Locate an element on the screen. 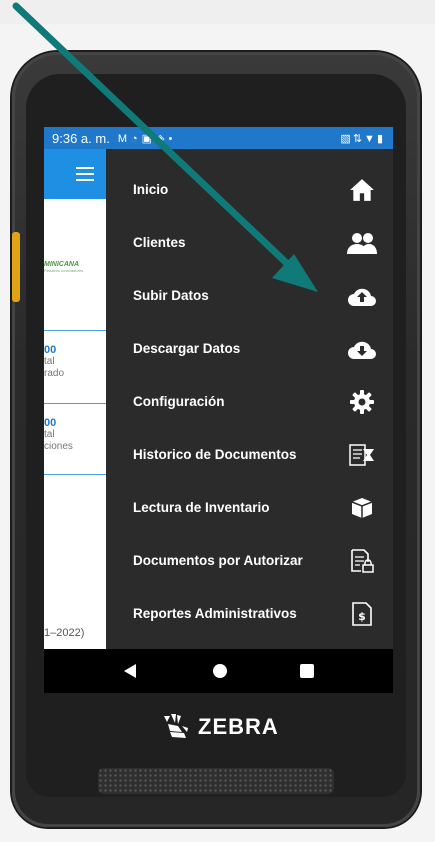 The height and width of the screenshot is (842, 435). battery-icon: ▮ is located at coordinates (380, 138).